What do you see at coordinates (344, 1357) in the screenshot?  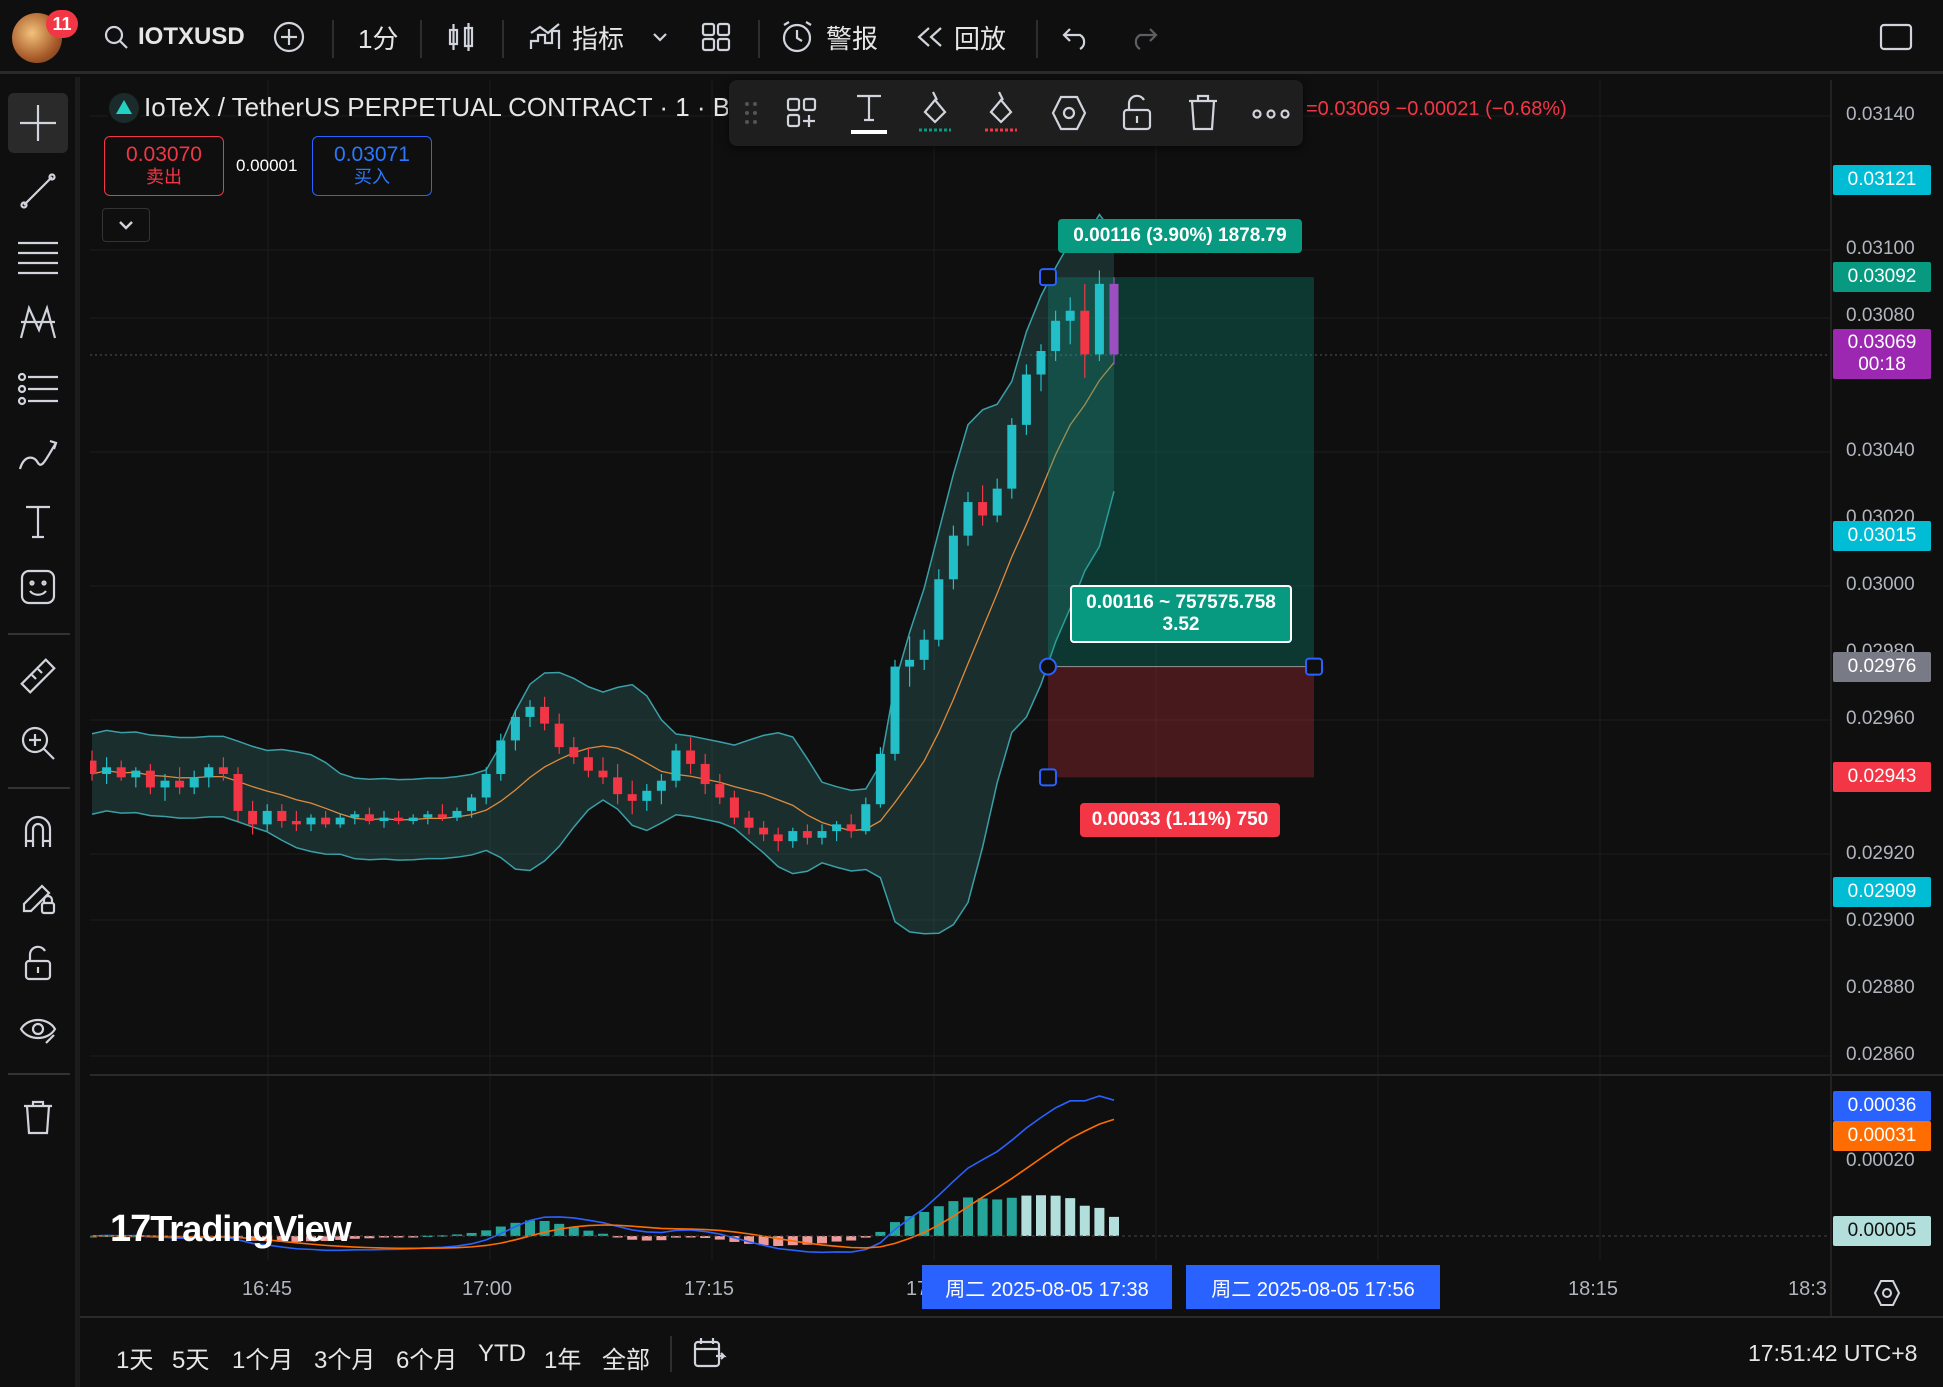 I see `range-3m: 3个月` at bounding box center [344, 1357].